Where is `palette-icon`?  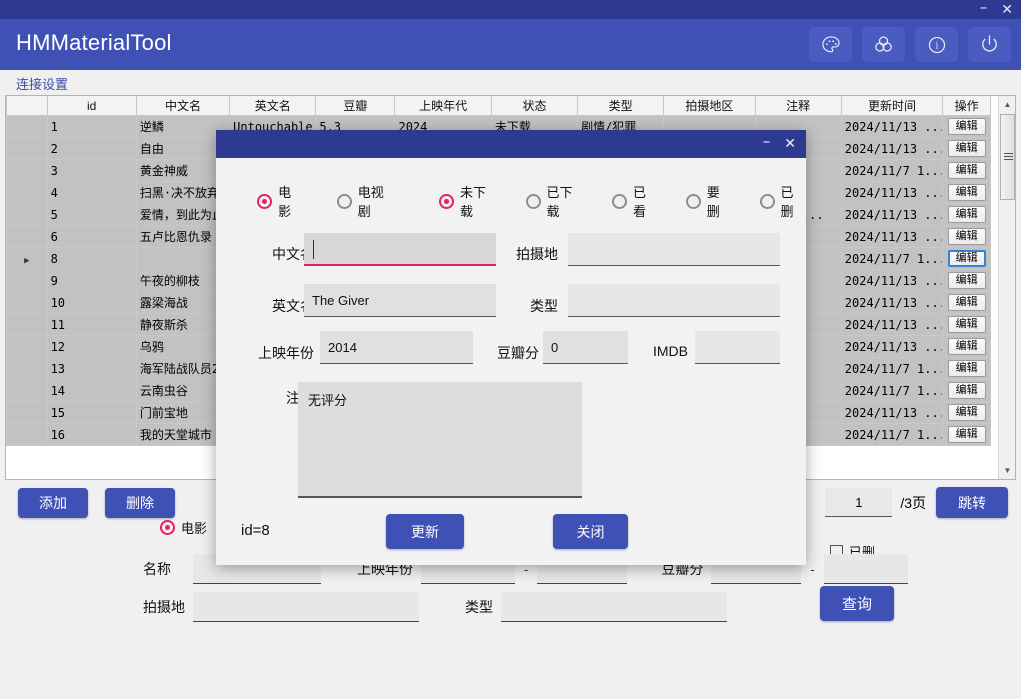
palette-icon is located at coordinates (830, 44).